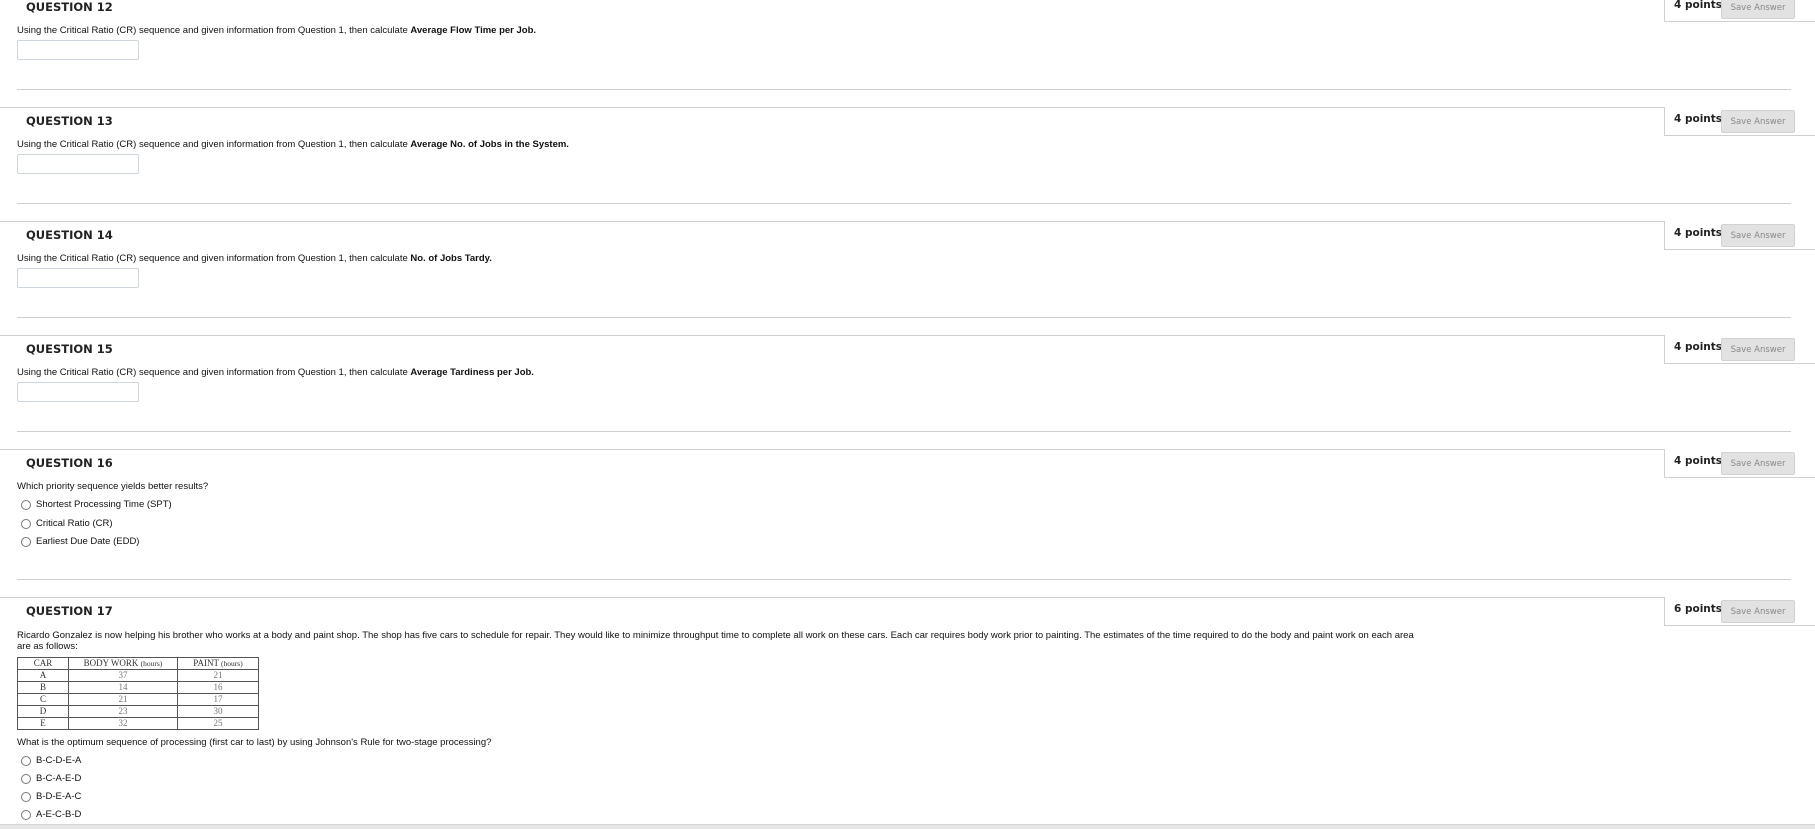  I want to click on table-row: A 37 21, so click(138, 675).